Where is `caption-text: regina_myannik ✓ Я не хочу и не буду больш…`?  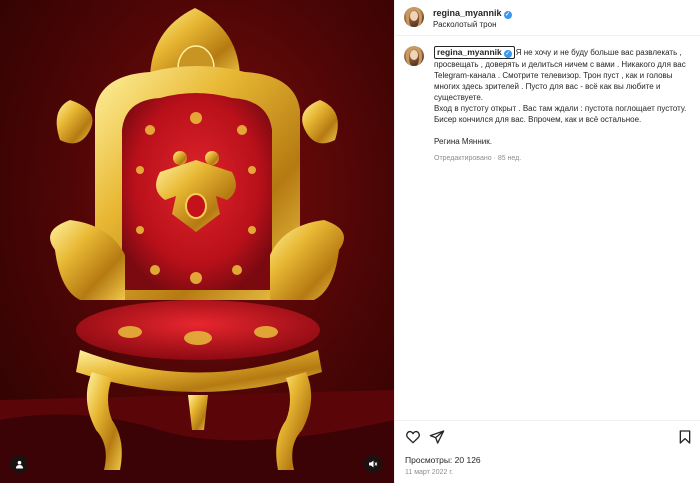 caption-text: regina_myannik ✓ Я не хочу и не буду больш… is located at coordinates (565, 105).